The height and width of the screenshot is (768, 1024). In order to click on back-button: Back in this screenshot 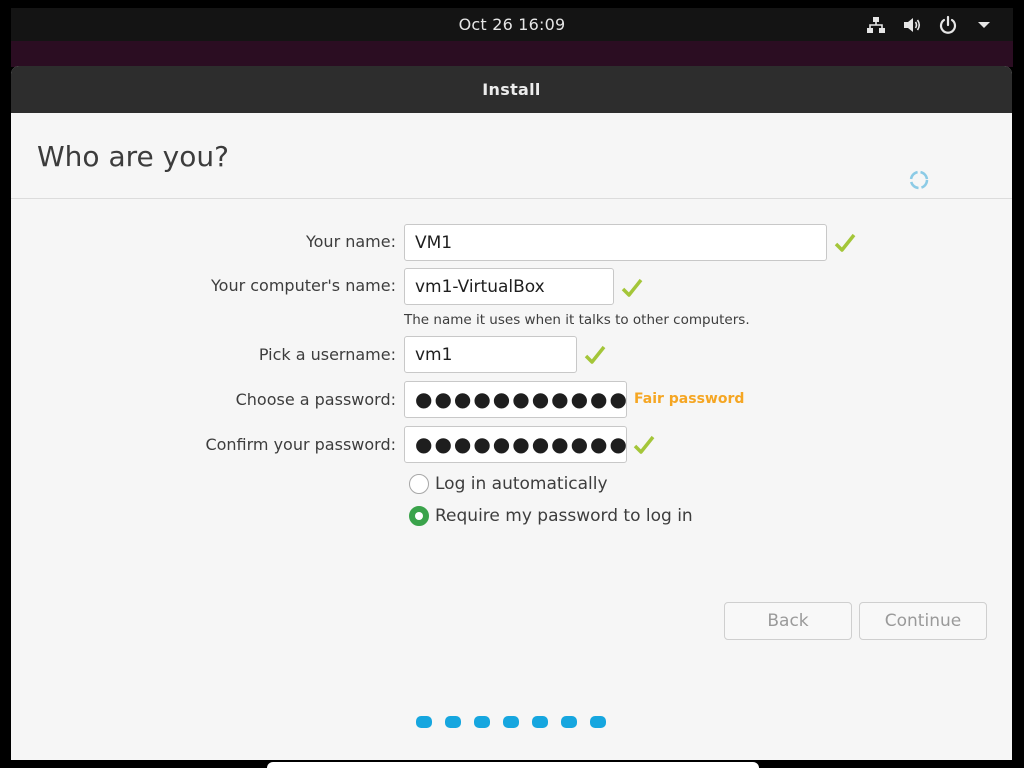, I will do `click(788, 621)`.